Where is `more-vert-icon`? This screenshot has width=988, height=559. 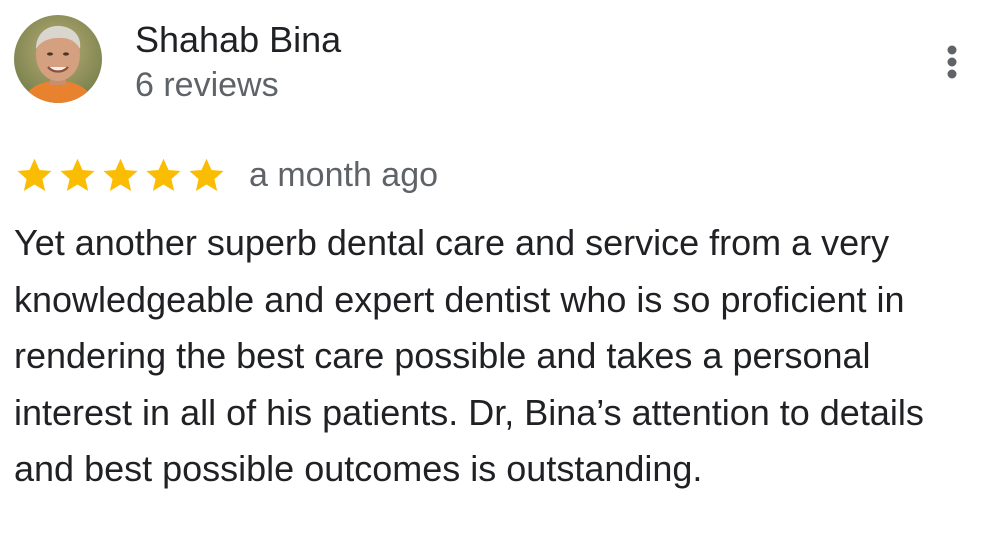 more-vert-icon is located at coordinates (952, 62).